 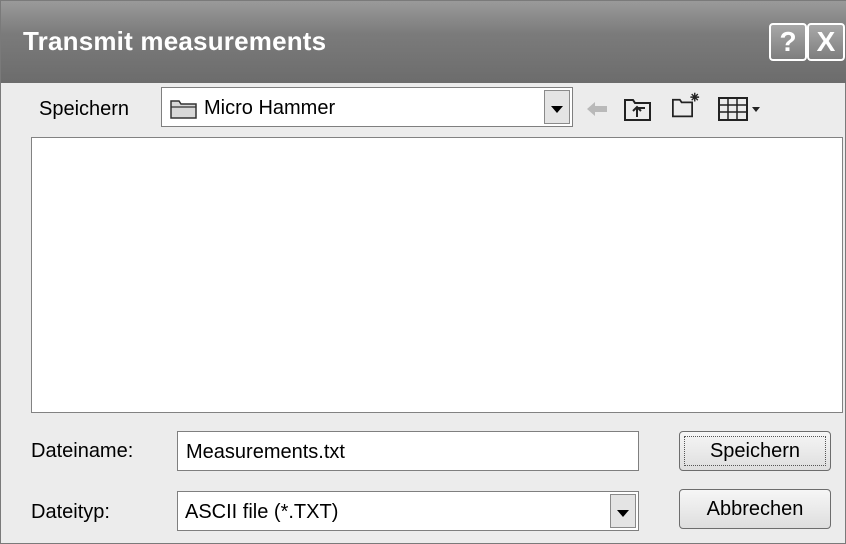 I want to click on new-folder-icon, so click(x=686, y=105).